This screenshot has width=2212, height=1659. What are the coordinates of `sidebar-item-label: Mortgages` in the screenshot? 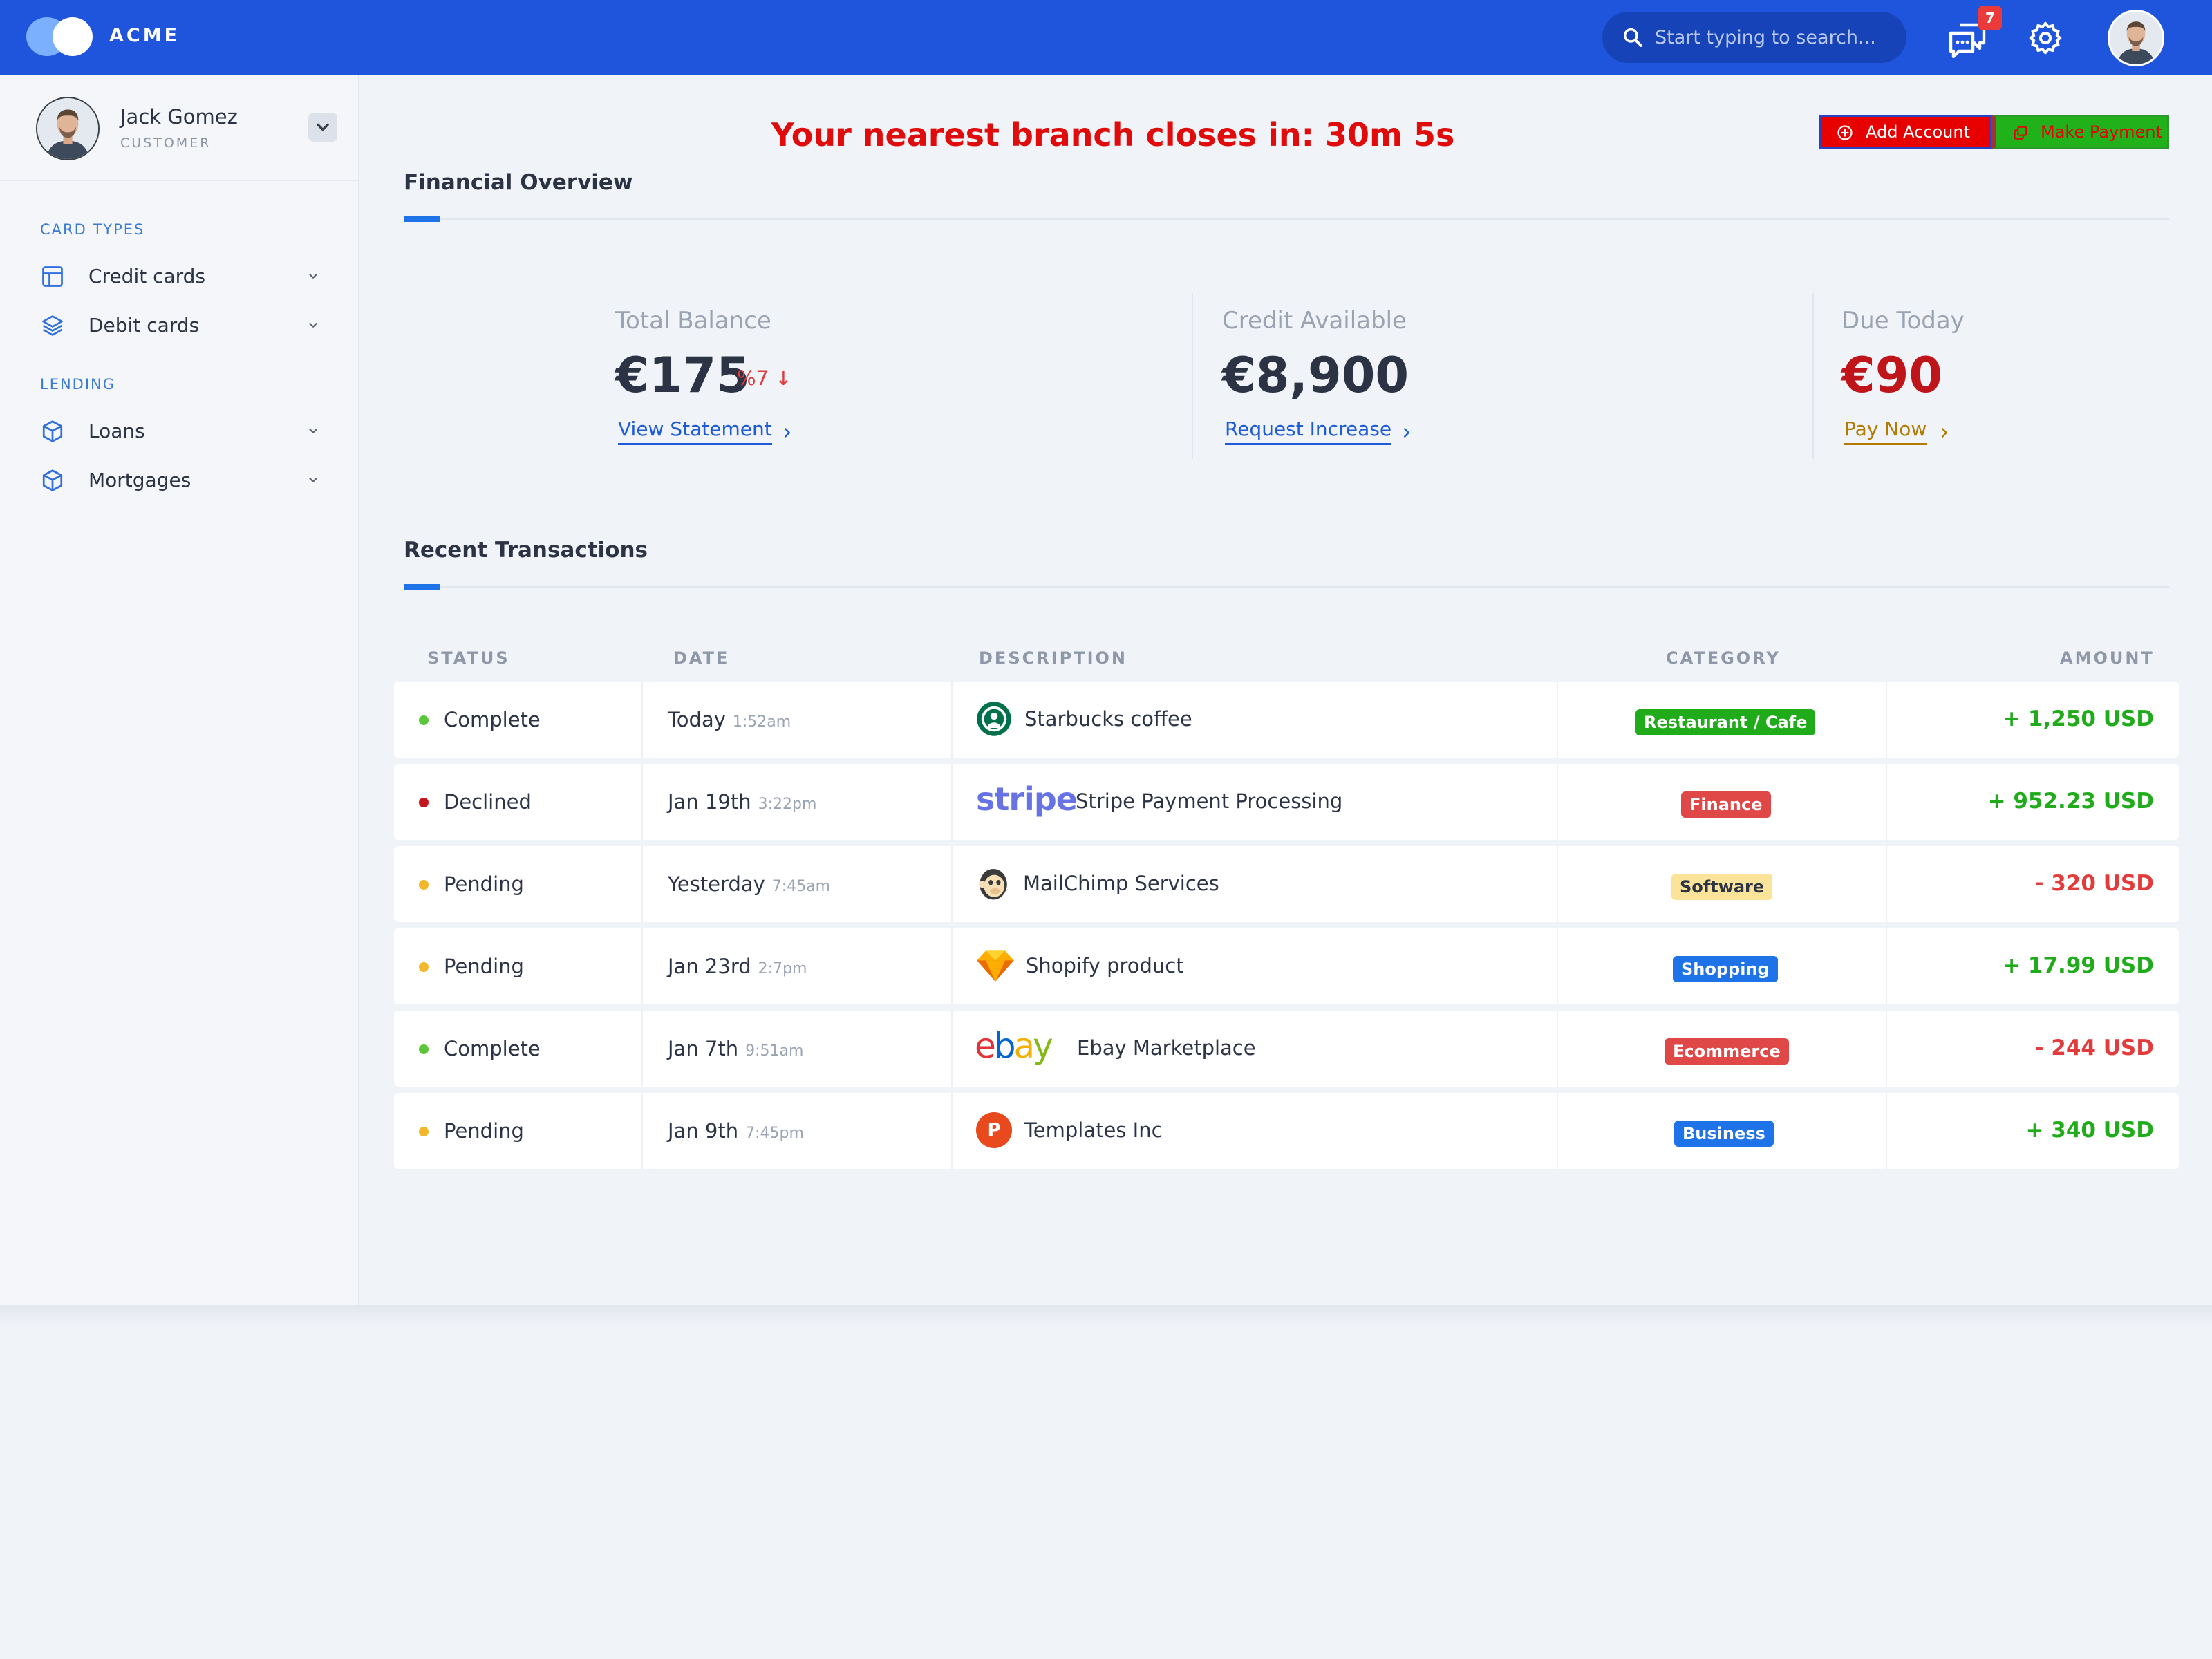 It's located at (139, 480).